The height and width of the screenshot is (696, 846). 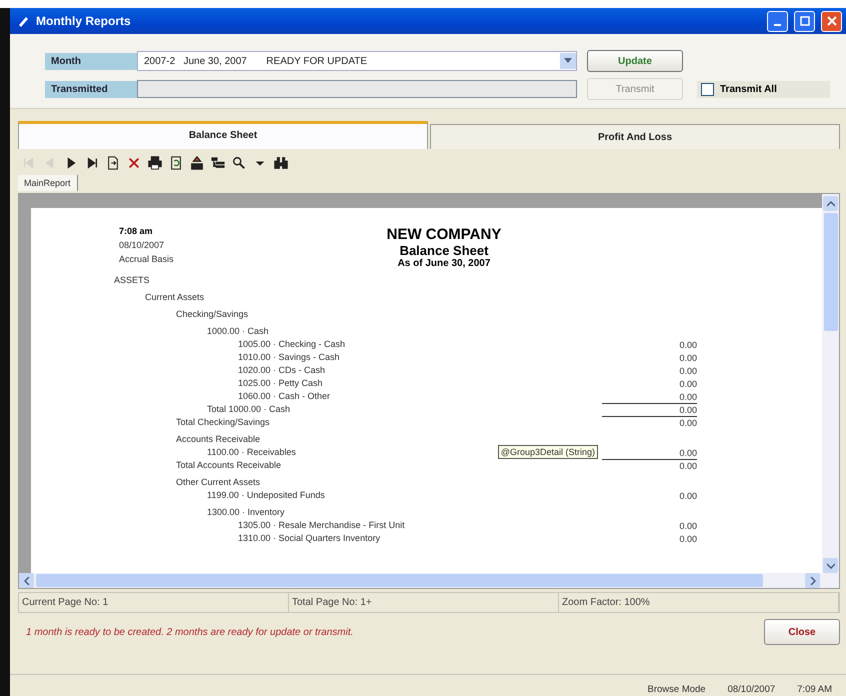 I want to click on report-line-label: Checking/Savings, so click(x=212, y=314).